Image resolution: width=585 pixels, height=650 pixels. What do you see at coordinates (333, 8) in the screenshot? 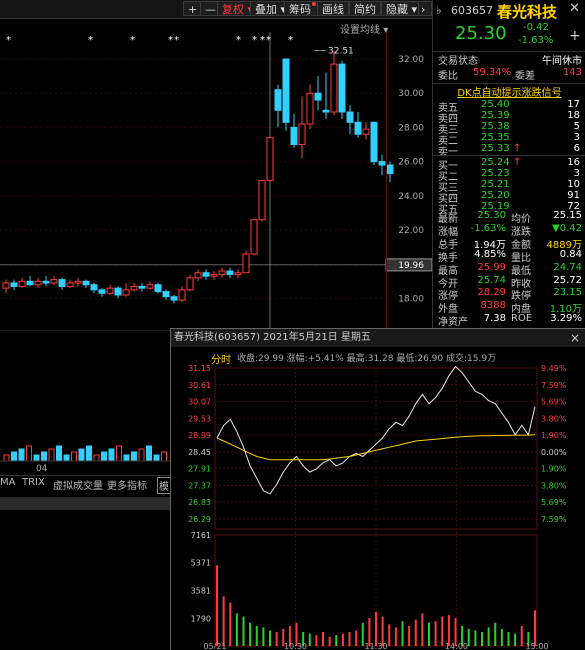
I see `huaxian-button: 画线` at bounding box center [333, 8].